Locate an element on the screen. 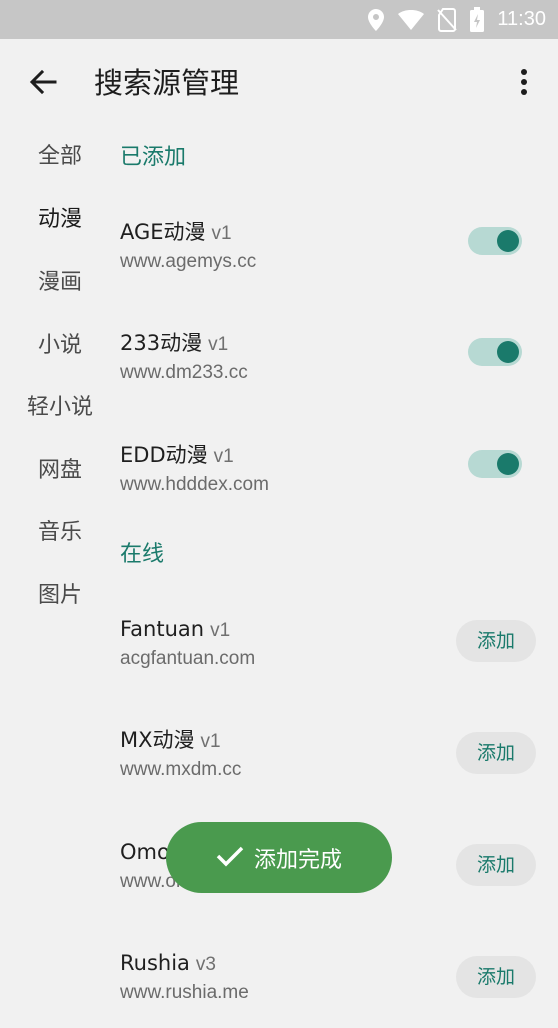 Image resolution: width=558 pixels, height=1028 pixels. source-url: acgfantuan.com is located at coordinates (188, 658).